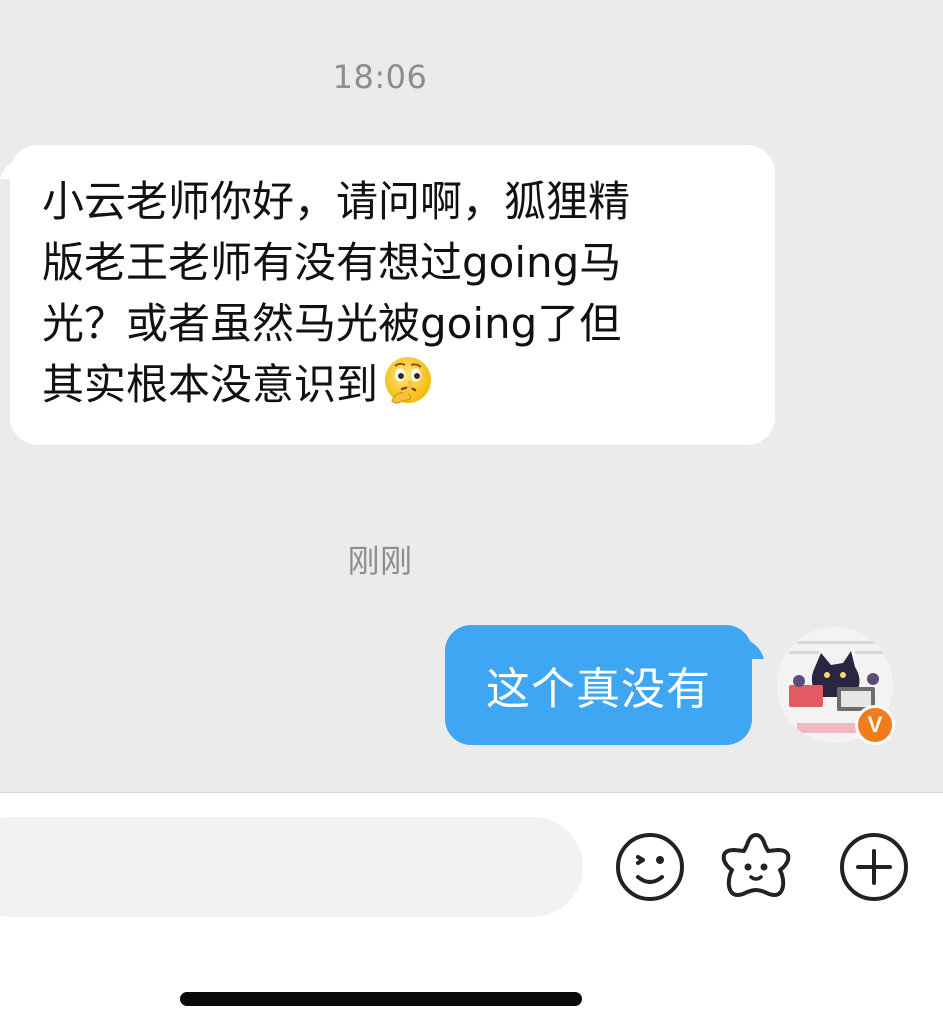 The image size is (943, 1030). I want to click on home-indicator, so click(381, 999).